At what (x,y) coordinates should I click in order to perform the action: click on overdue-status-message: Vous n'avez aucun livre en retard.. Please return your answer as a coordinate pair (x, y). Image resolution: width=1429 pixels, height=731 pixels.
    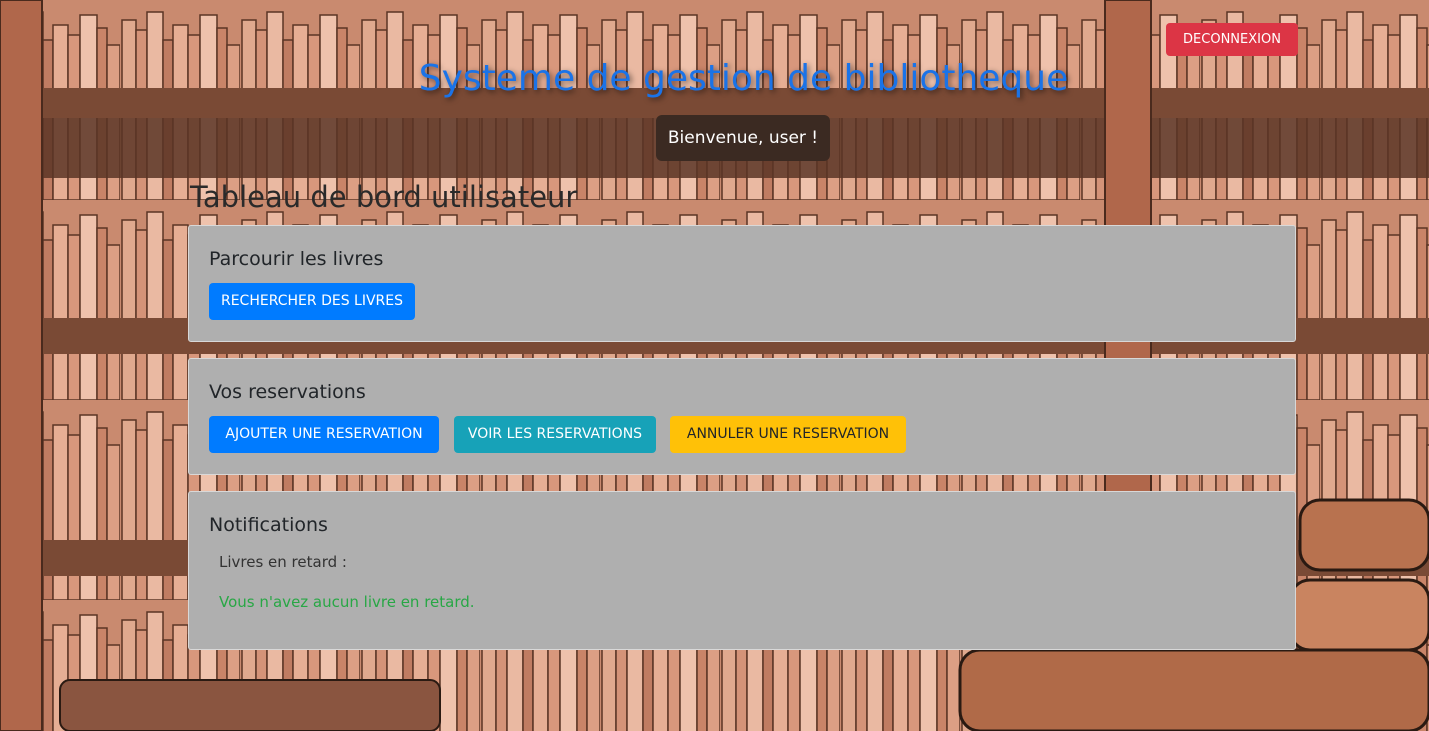
    Looking at the image, I should click on (347, 602).